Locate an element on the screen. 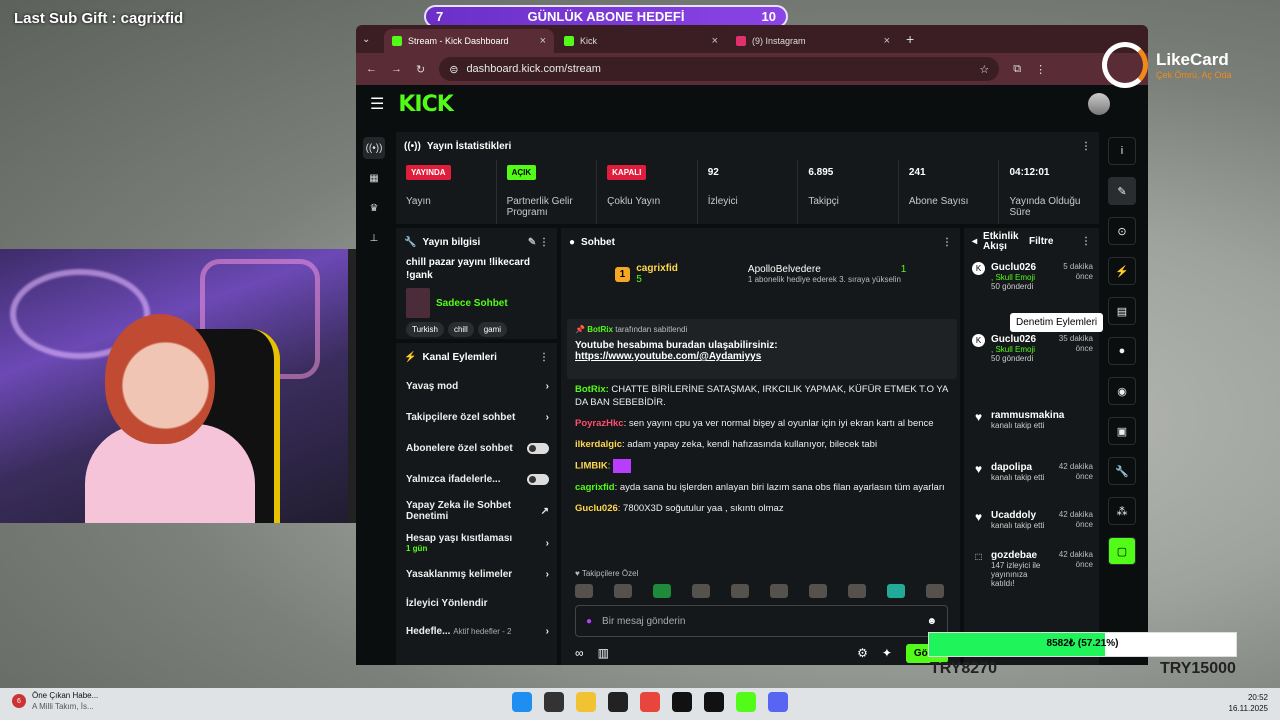 This screenshot has width=1280, height=720. file-explorer-icon is located at coordinates (586, 702).